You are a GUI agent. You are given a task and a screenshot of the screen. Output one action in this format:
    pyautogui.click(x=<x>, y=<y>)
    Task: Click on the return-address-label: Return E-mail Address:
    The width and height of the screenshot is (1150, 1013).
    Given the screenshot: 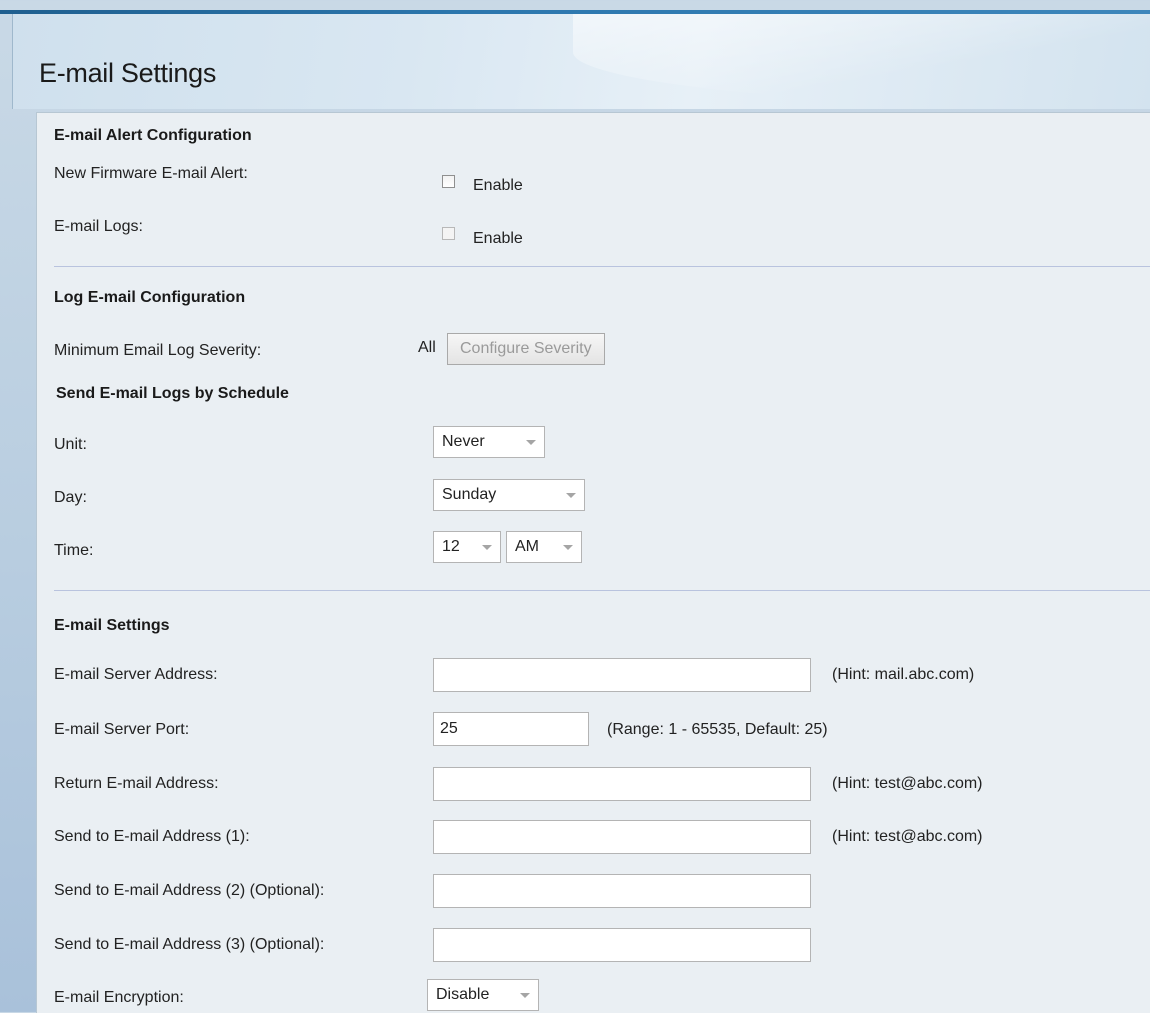 What is the action you would take?
    pyautogui.click(x=136, y=783)
    